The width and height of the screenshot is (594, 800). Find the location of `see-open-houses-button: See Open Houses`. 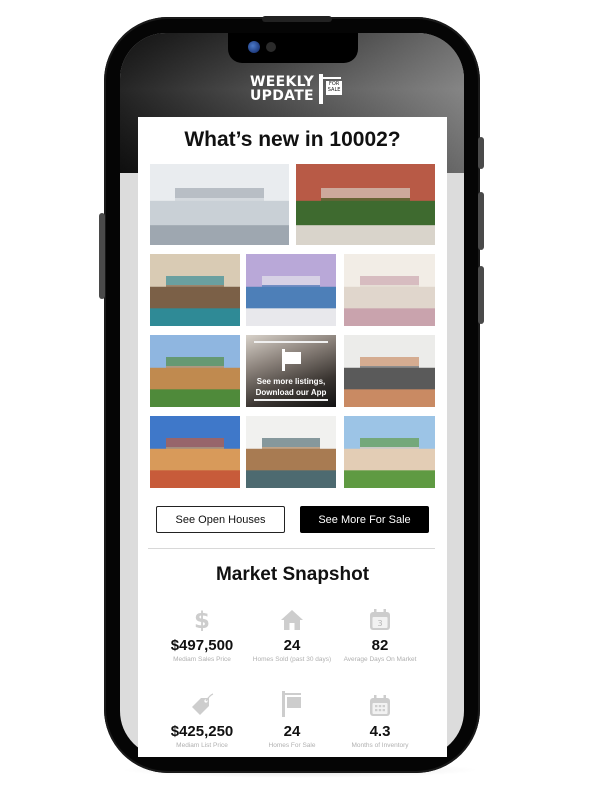

see-open-houses-button: See Open Houses is located at coordinates (220, 519).